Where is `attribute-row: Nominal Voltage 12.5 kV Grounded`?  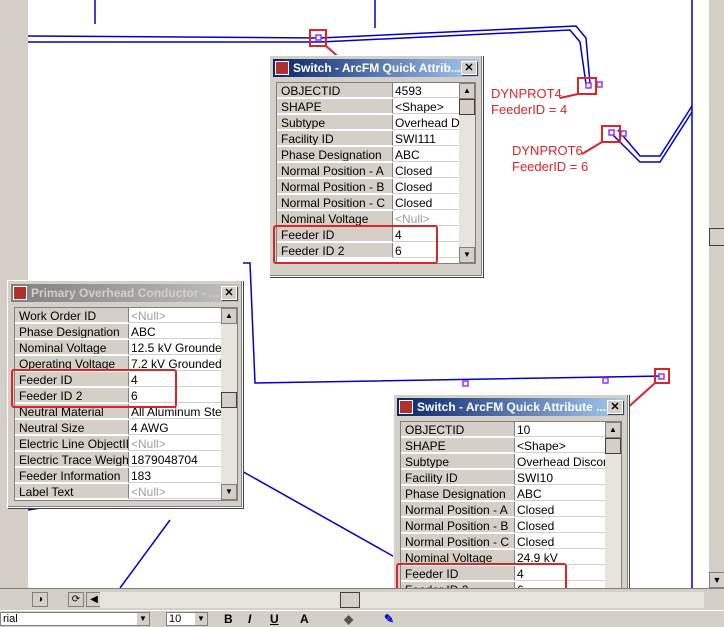 attribute-row: Nominal Voltage 12.5 kV Grounded is located at coordinates (118, 348).